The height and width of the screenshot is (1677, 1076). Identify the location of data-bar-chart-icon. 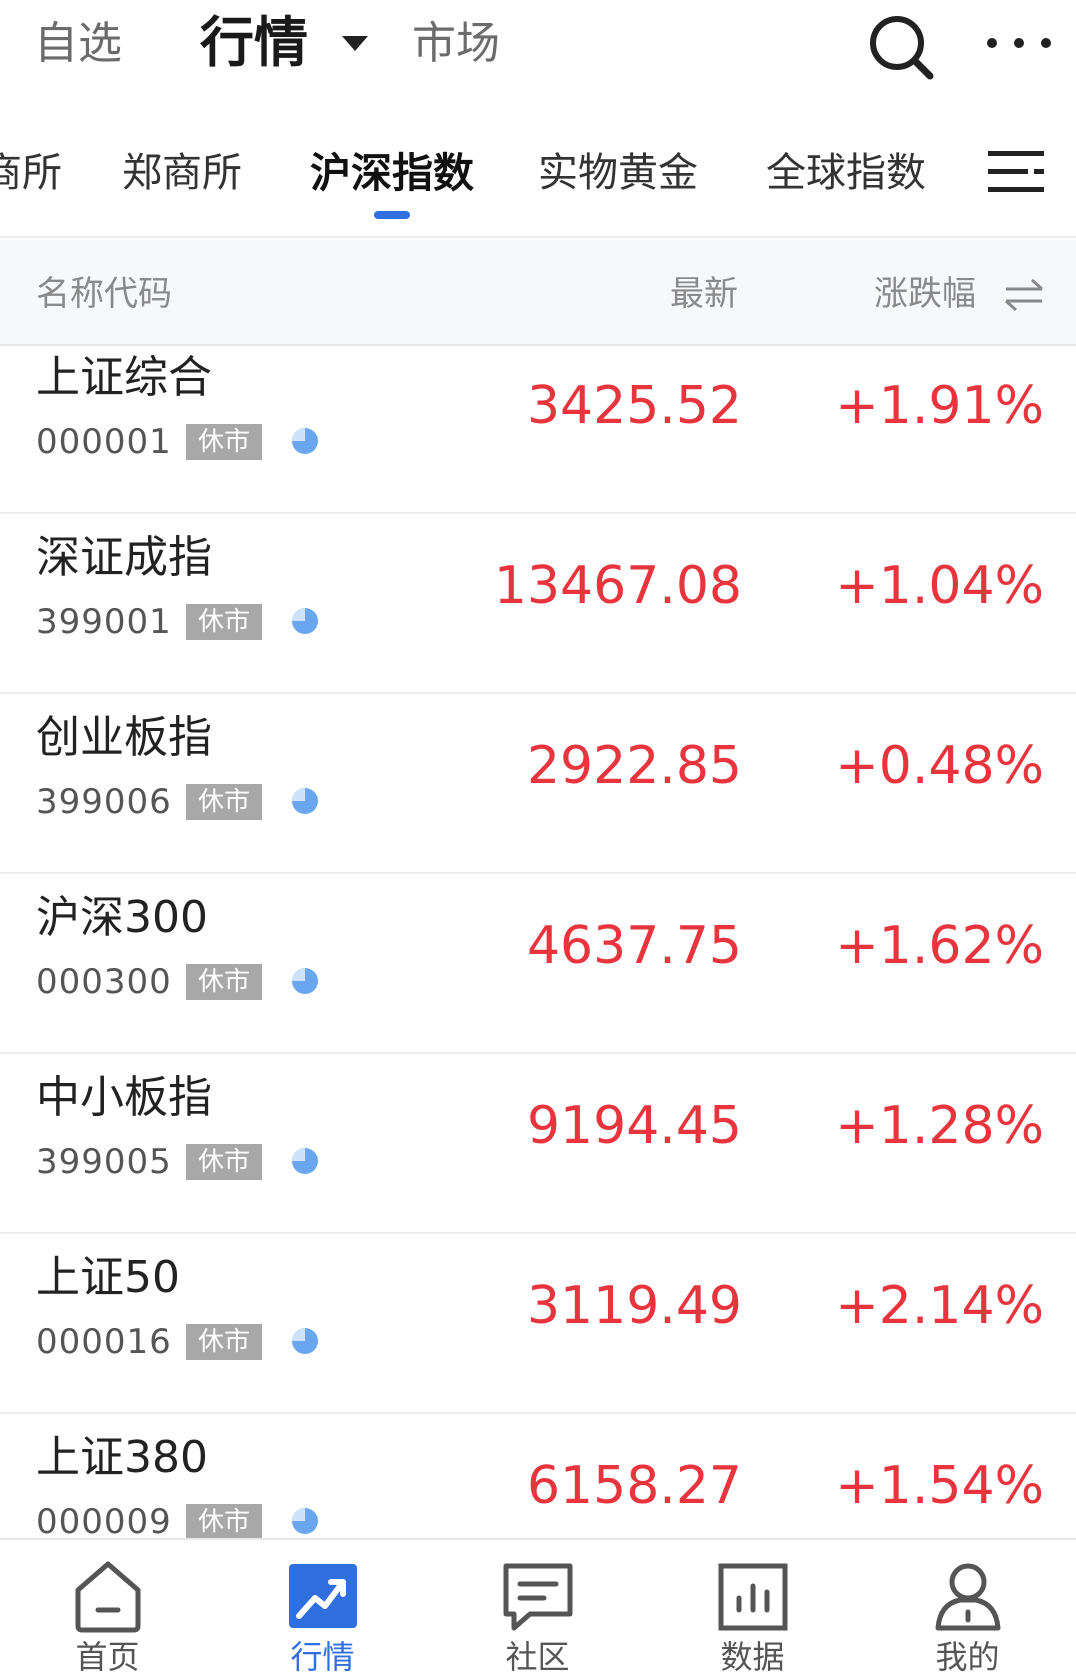
(753, 1597).